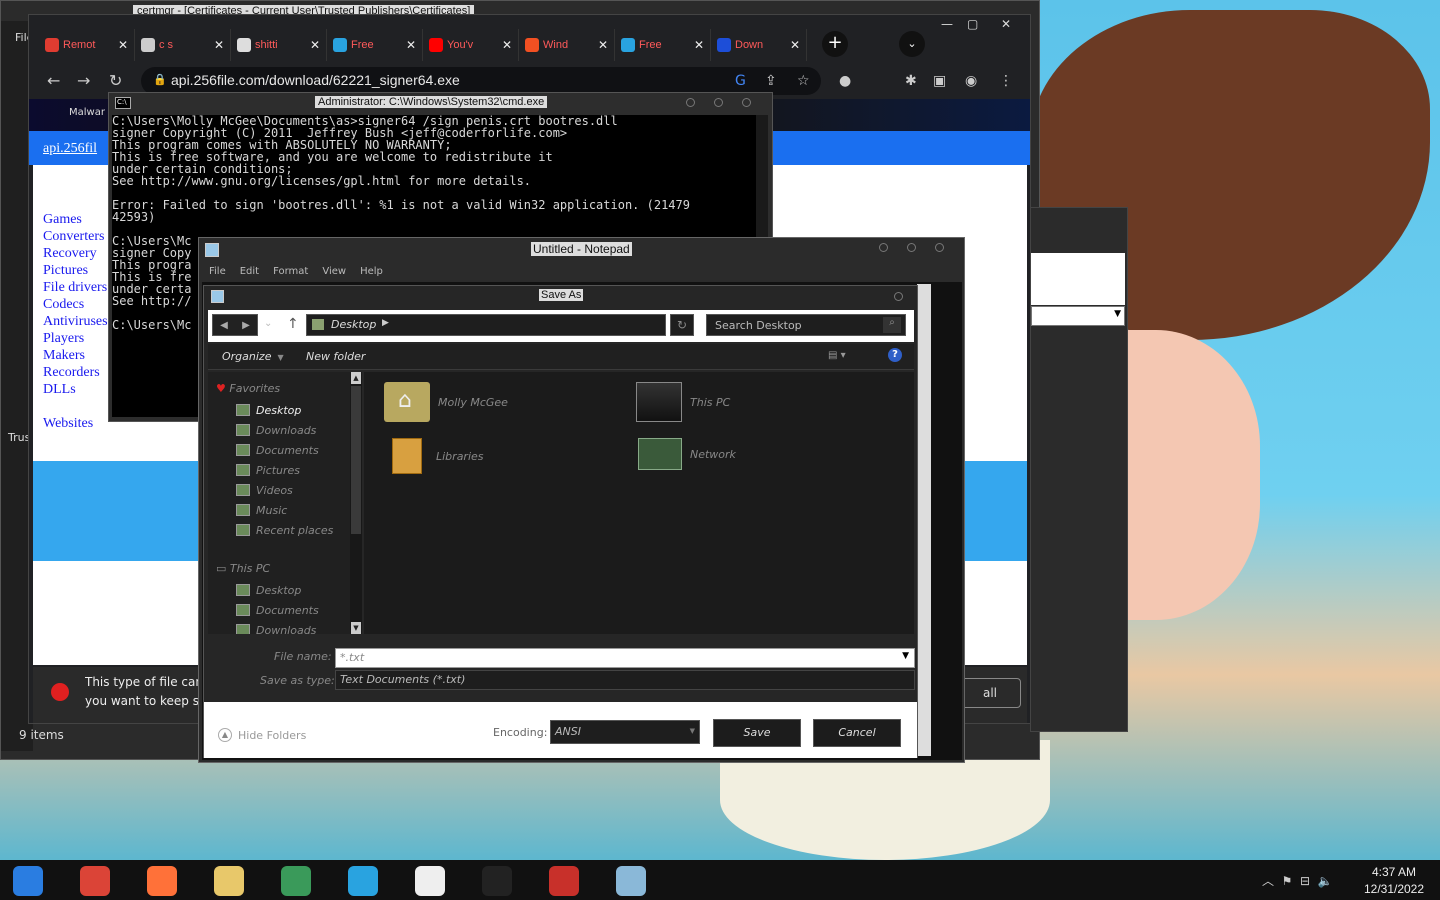 The image size is (1440, 900). What do you see at coordinates (224, 325) in the screenshot?
I see `back-icon: ◀` at bounding box center [224, 325].